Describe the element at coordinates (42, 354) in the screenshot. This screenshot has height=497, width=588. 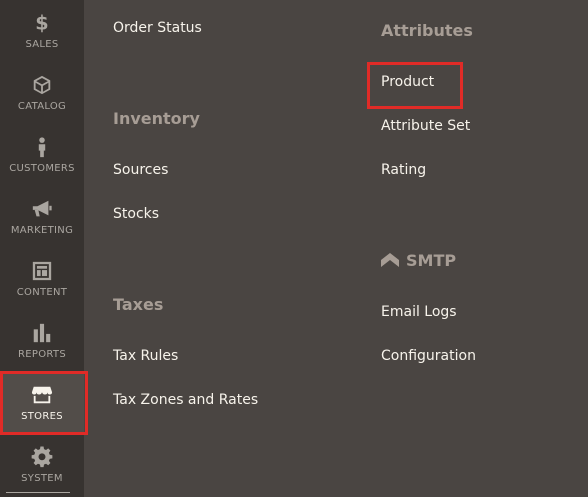
I see `sidebar-item-label: REPORTS` at that location.